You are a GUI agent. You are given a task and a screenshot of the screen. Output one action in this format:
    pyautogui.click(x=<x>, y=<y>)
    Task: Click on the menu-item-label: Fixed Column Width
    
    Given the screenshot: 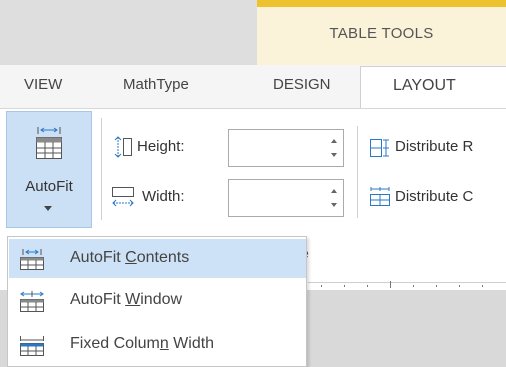 What is the action you would take?
    pyautogui.click(x=142, y=343)
    